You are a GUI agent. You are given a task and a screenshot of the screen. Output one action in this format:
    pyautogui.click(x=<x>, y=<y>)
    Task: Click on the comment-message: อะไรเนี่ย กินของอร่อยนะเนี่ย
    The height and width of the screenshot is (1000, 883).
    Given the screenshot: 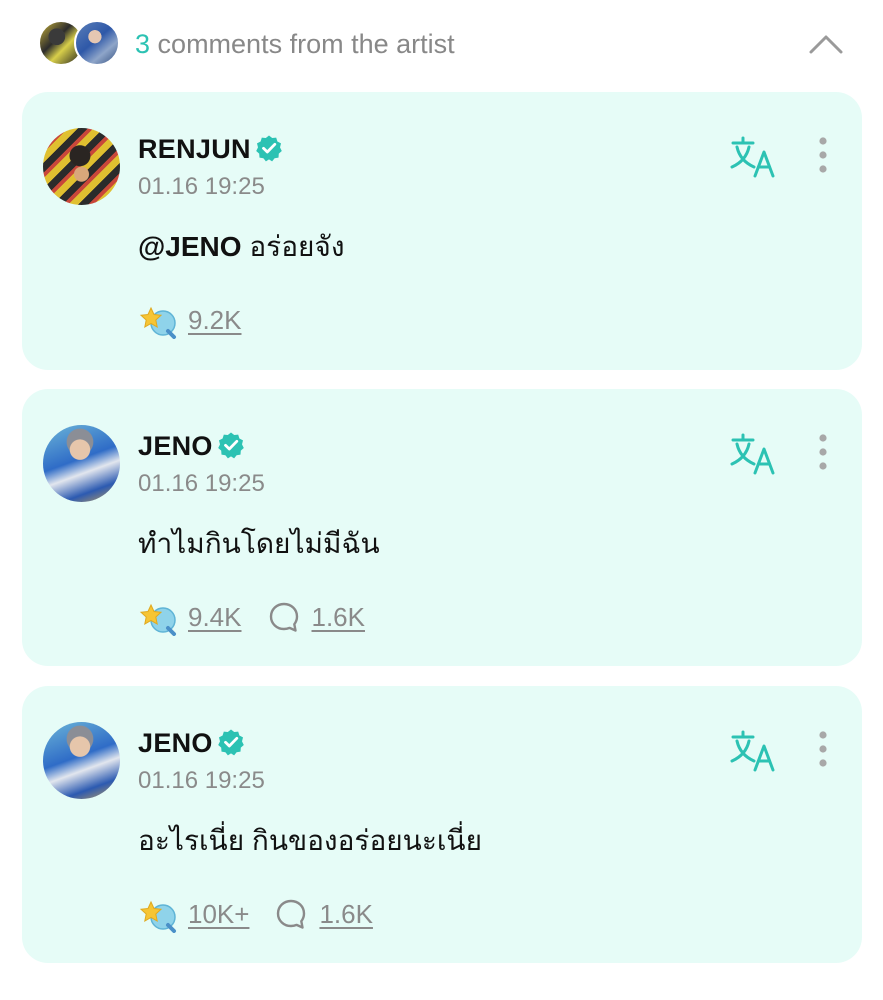 What is the action you would take?
    pyautogui.click(x=310, y=840)
    